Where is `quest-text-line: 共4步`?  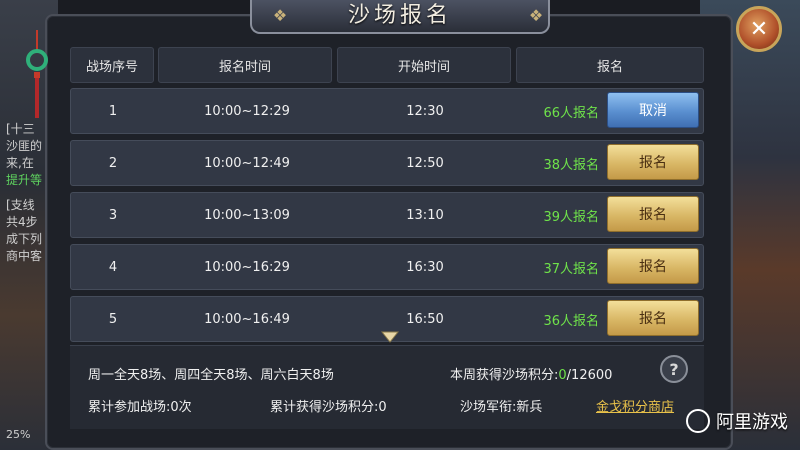
quest-text-line: 共4步 is located at coordinates (22, 222).